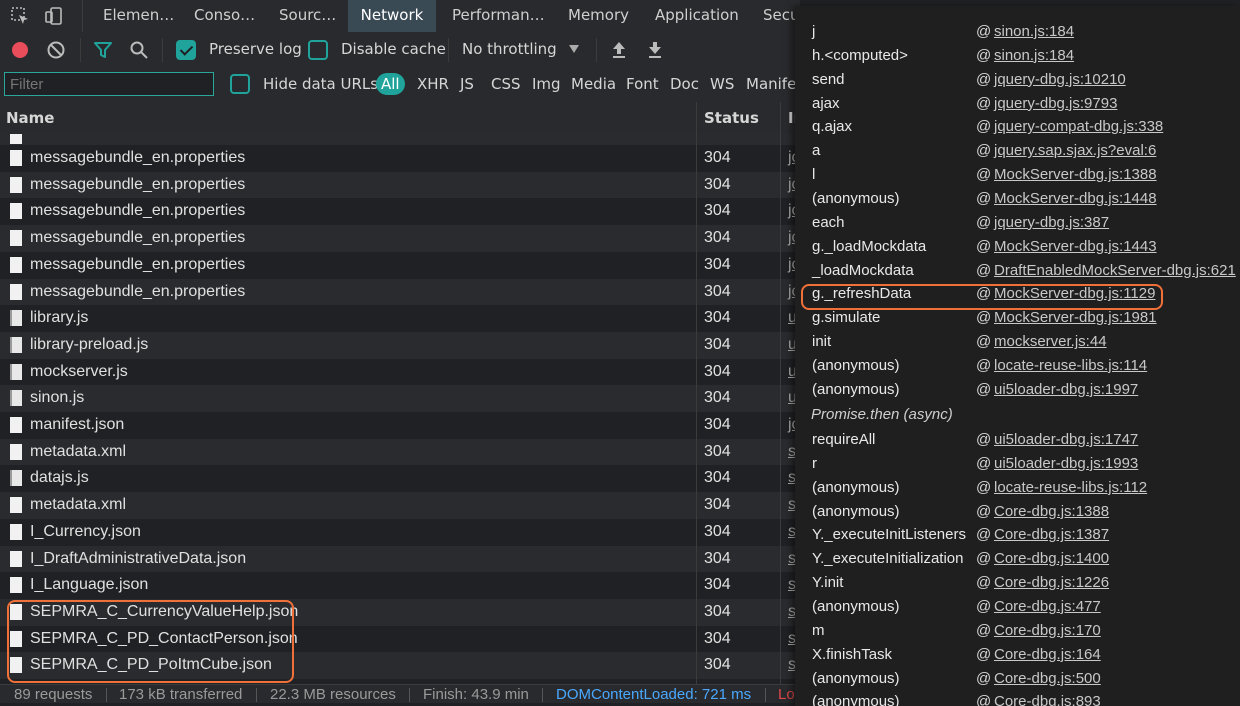 This screenshot has height=706, width=1240. Describe the element at coordinates (400, 372) in the screenshot. I see `request-row: mockserver.js 304 u` at that location.